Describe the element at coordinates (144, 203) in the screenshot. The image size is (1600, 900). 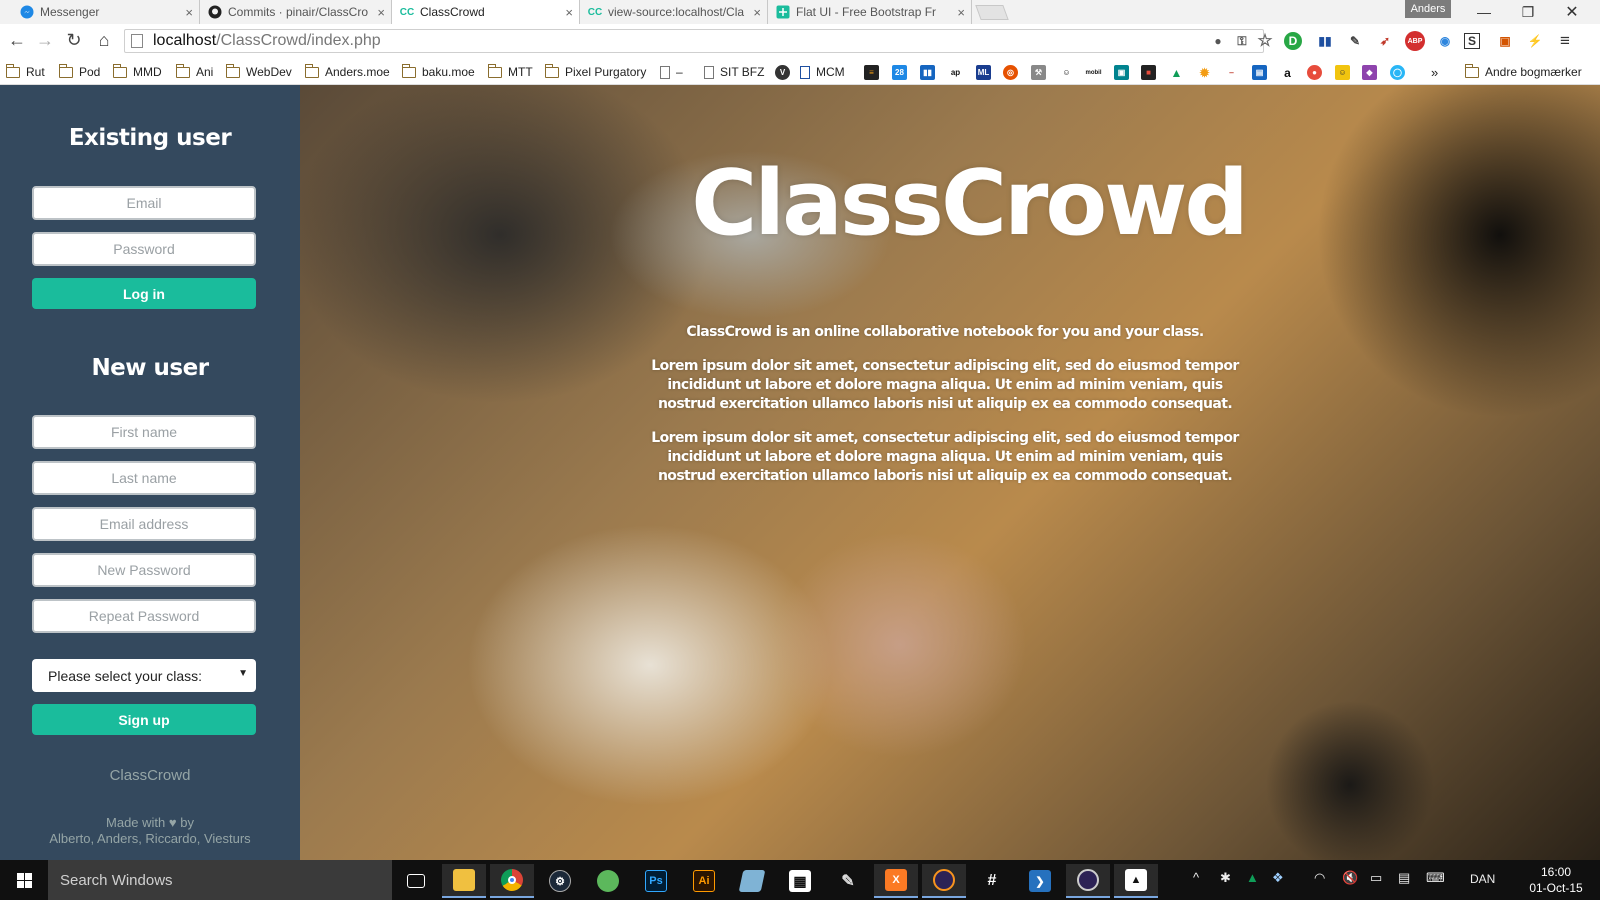
I see `login-email-field` at that location.